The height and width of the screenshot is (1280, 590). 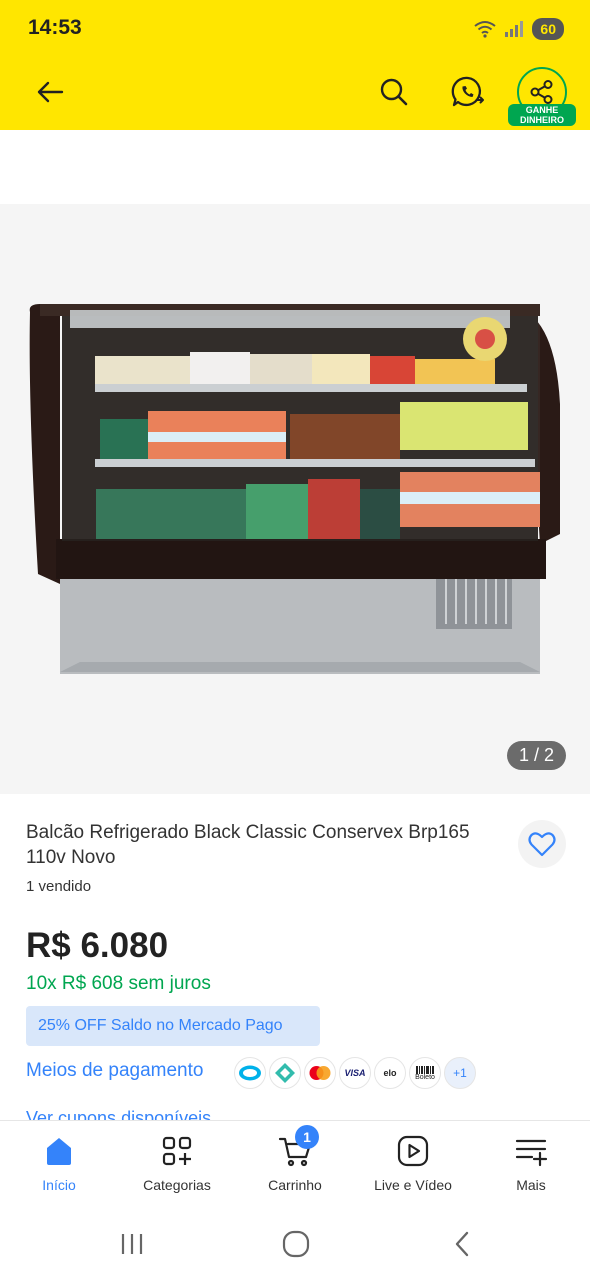 I want to click on home-icon, so click(x=59, y=1151).